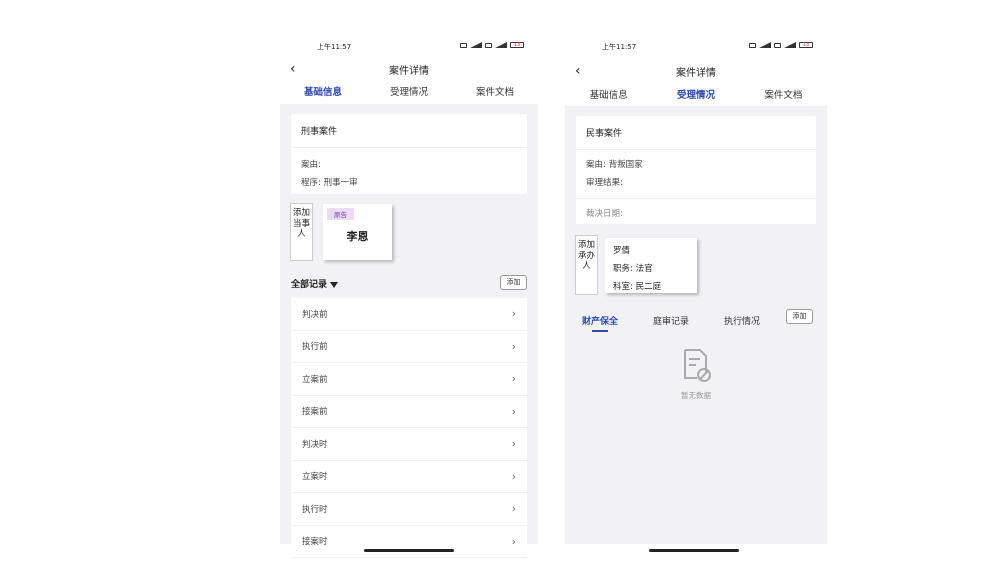 The height and width of the screenshot is (588, 1000). Describe the element at coordinates (696, 133) in the screenshot. I see `case-type: 民事案件` at that location.